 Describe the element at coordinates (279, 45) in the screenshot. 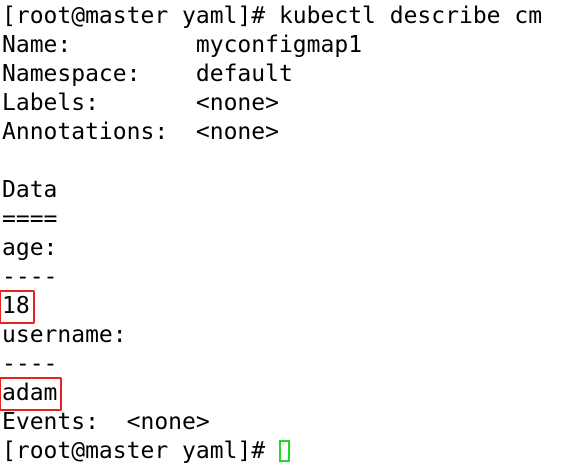

I see `field-value: myconfigmap1` at that location.